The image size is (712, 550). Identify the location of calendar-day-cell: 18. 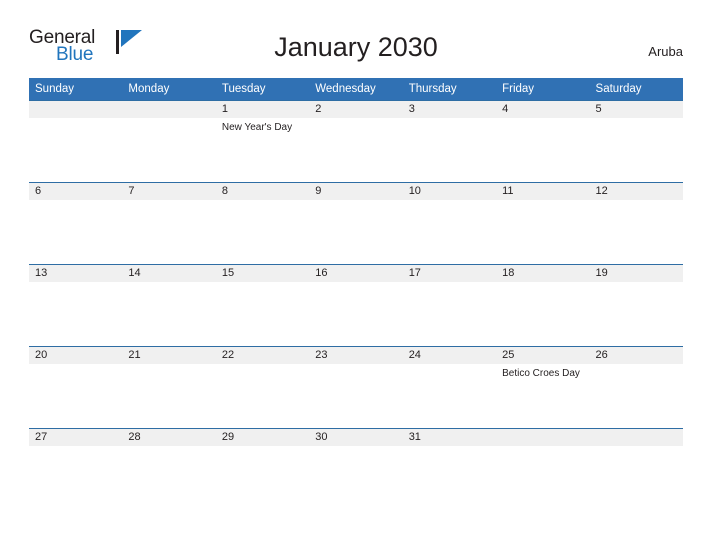
(543, 305).